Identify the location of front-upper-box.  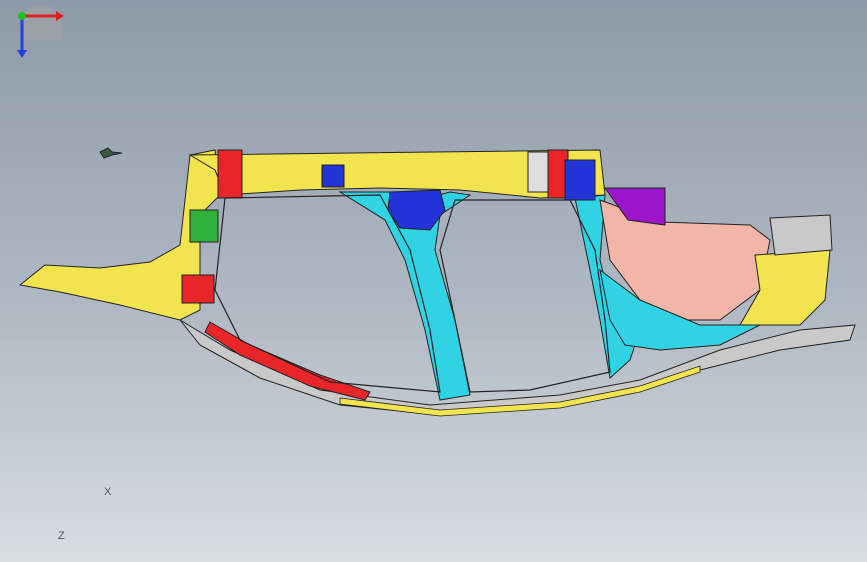
(801, 235).